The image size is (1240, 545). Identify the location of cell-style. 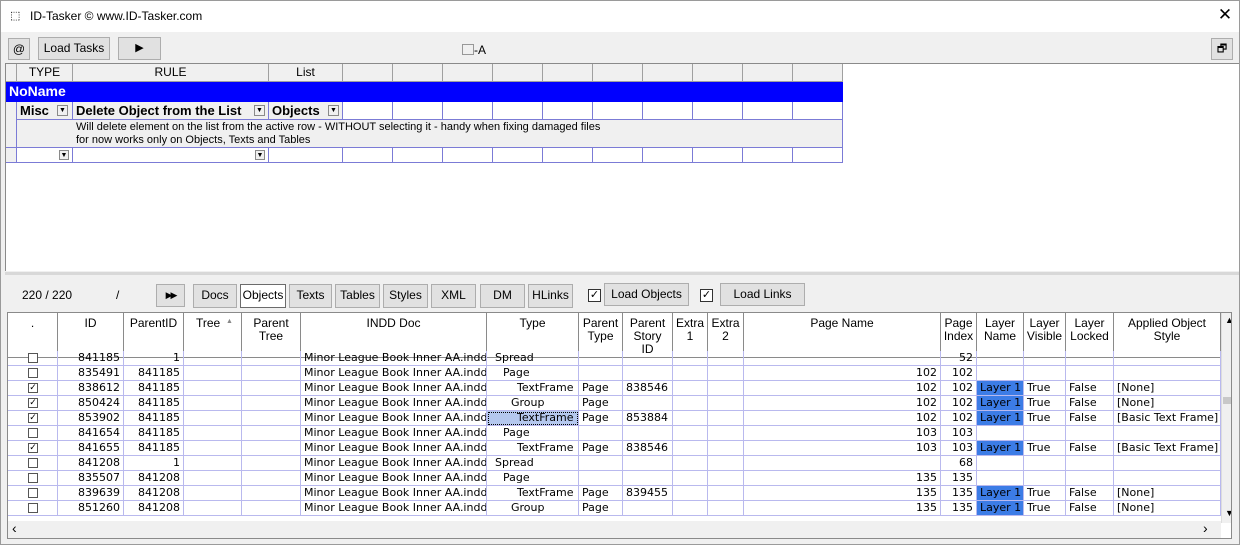
(1167, 478).